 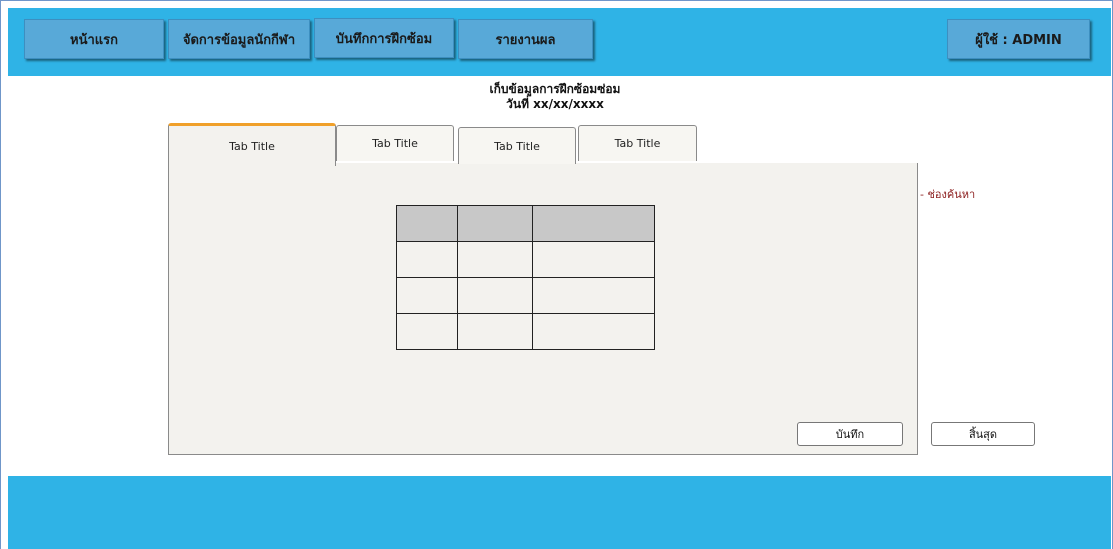 What do you see at coordinates (239, 39) in the screenshot?
I see `nav-manage-athletes-button: จัดการข้อมูลนักกีฬา` at bounding box center [239, 39].